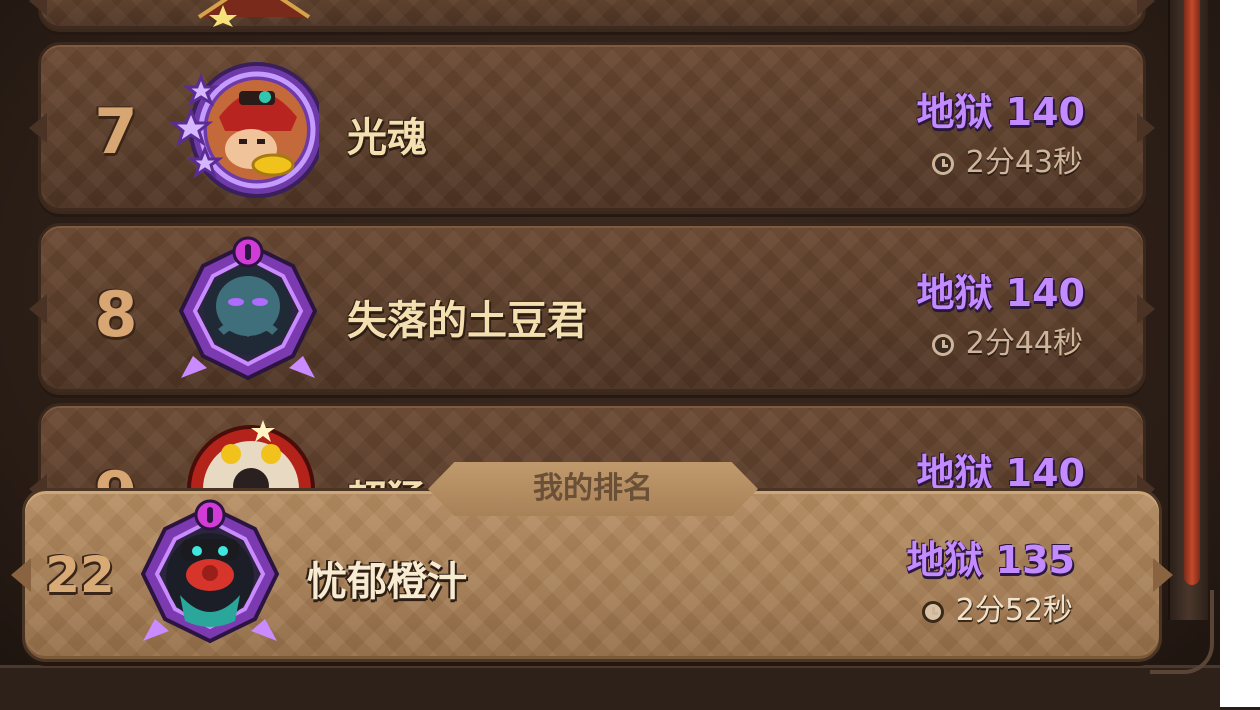  Describe the element at coordinates (593, 489) in the screenshot. I see `my-rank-tab: 我的排名` at that location.